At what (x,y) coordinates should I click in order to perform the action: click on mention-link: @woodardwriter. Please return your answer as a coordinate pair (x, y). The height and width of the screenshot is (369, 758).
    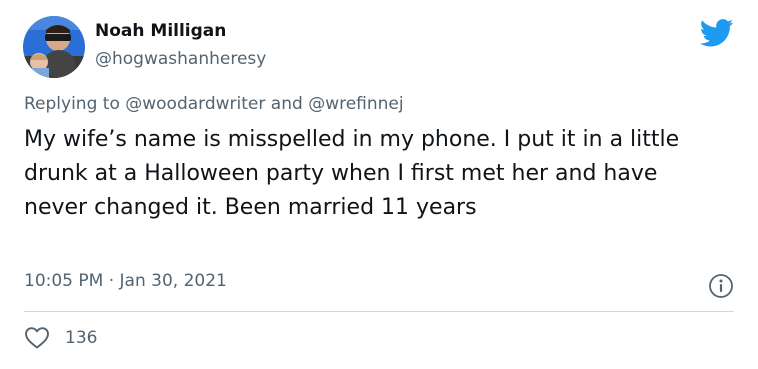
    Looking at the image, I should click on (195, 104).